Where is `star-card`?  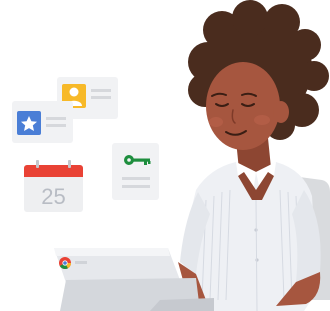 star-card is located at coordinates (42, 122).